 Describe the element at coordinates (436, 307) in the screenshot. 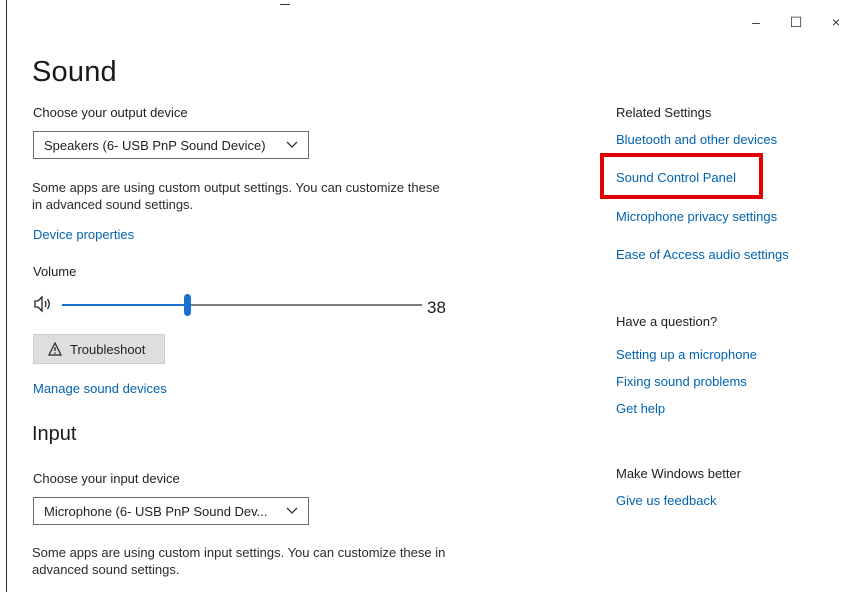

I see `volume-value: 38` at that location.